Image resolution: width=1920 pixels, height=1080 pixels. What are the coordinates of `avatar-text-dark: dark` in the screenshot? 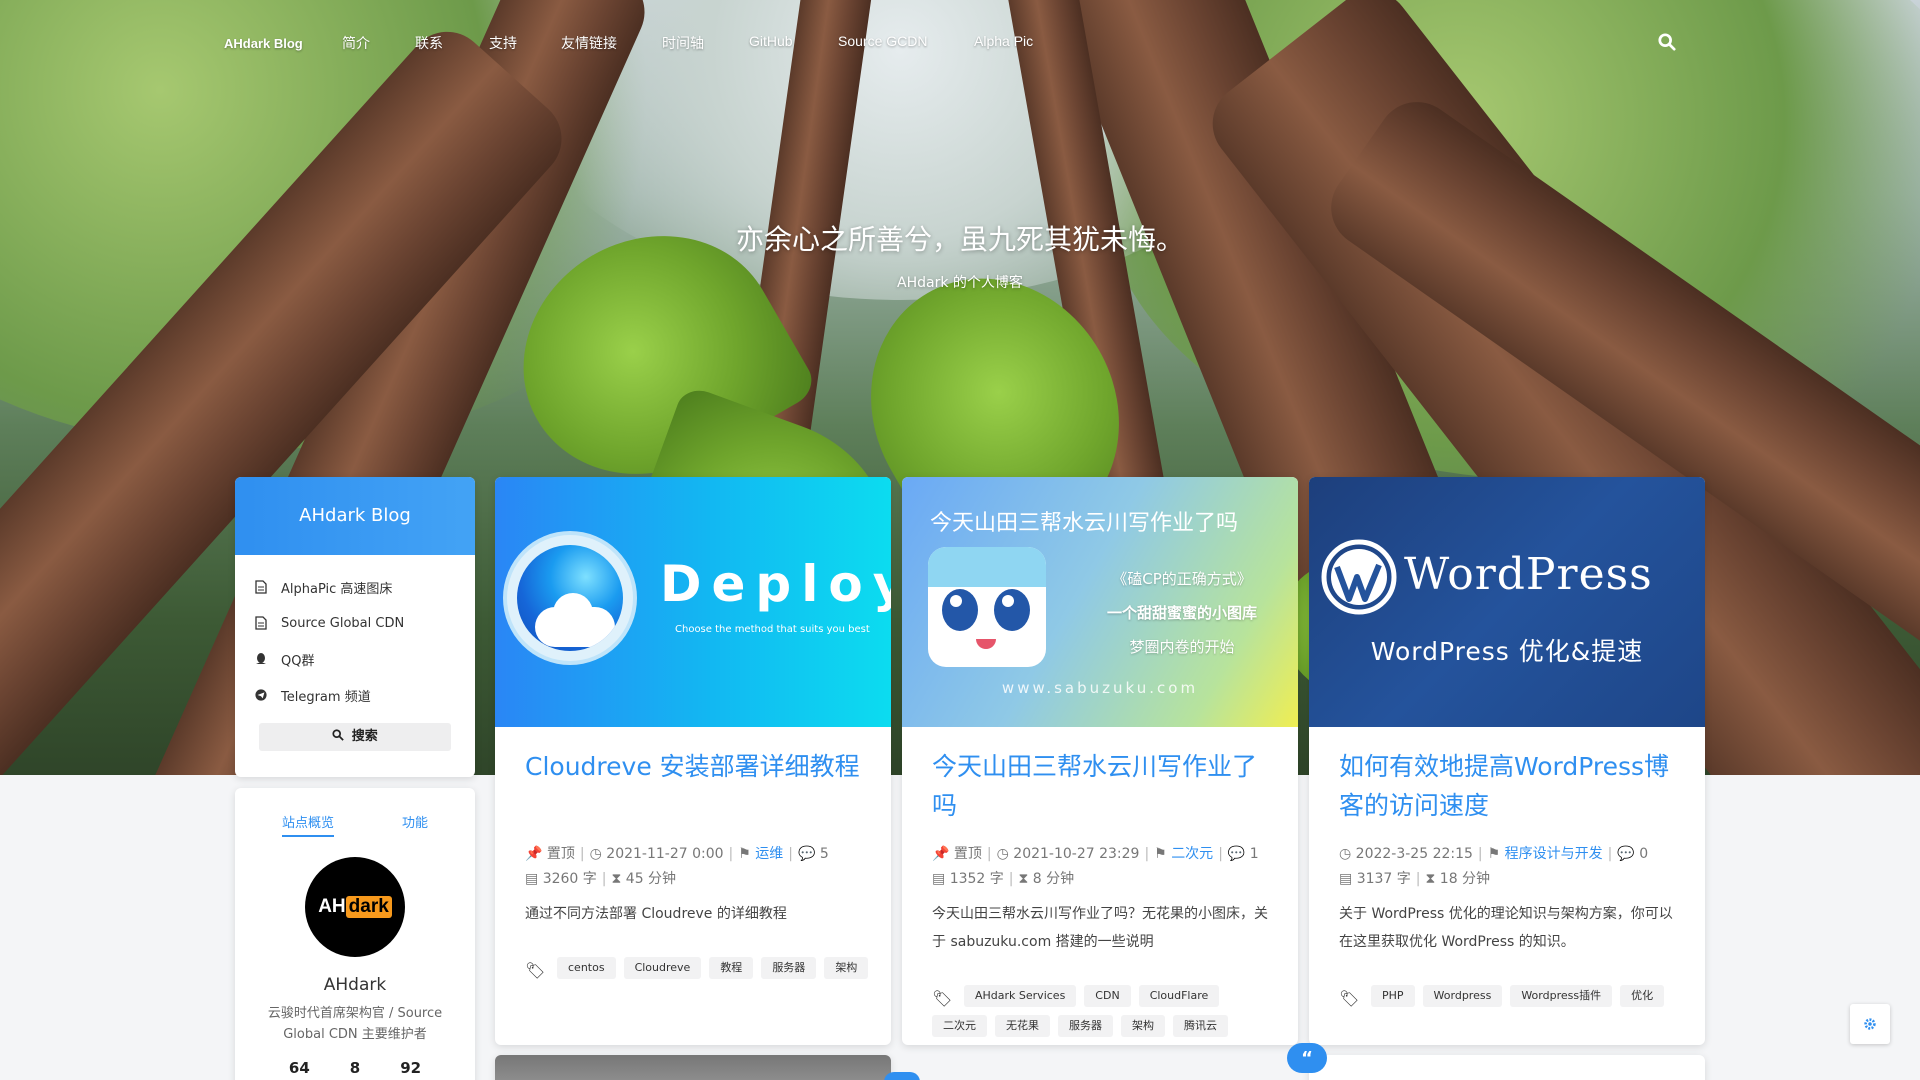 It's located at (368, 907).